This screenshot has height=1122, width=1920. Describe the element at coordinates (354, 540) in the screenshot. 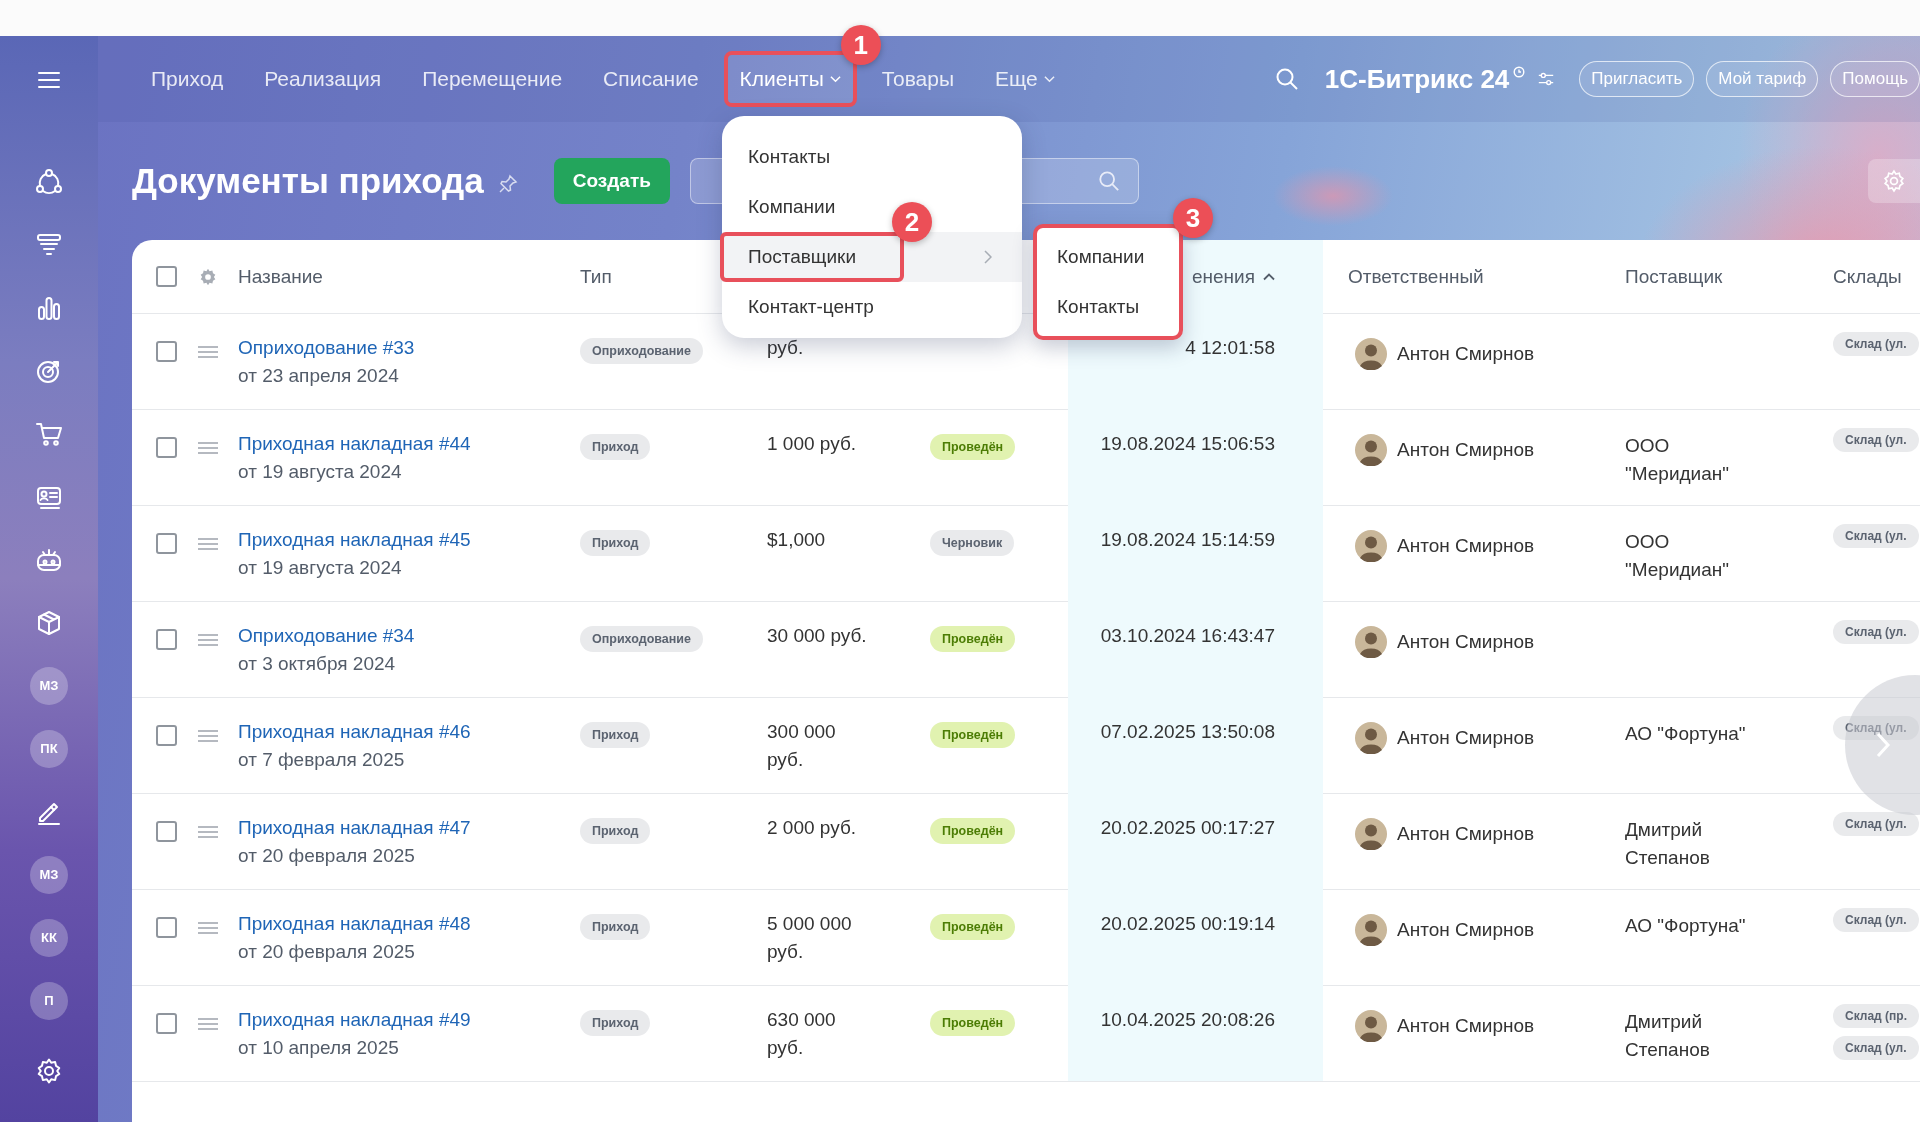

I see `document-link: Приходная накладная #45` at that location.